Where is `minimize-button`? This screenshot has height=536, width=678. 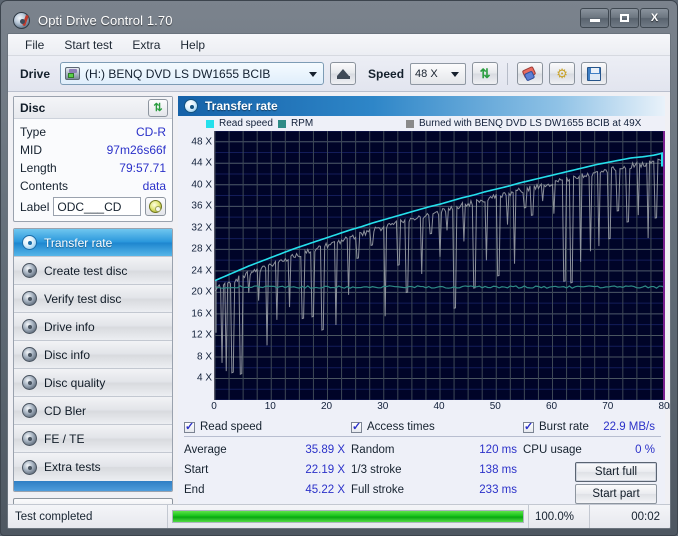
minimize-button is located at coordinates (594, 18).